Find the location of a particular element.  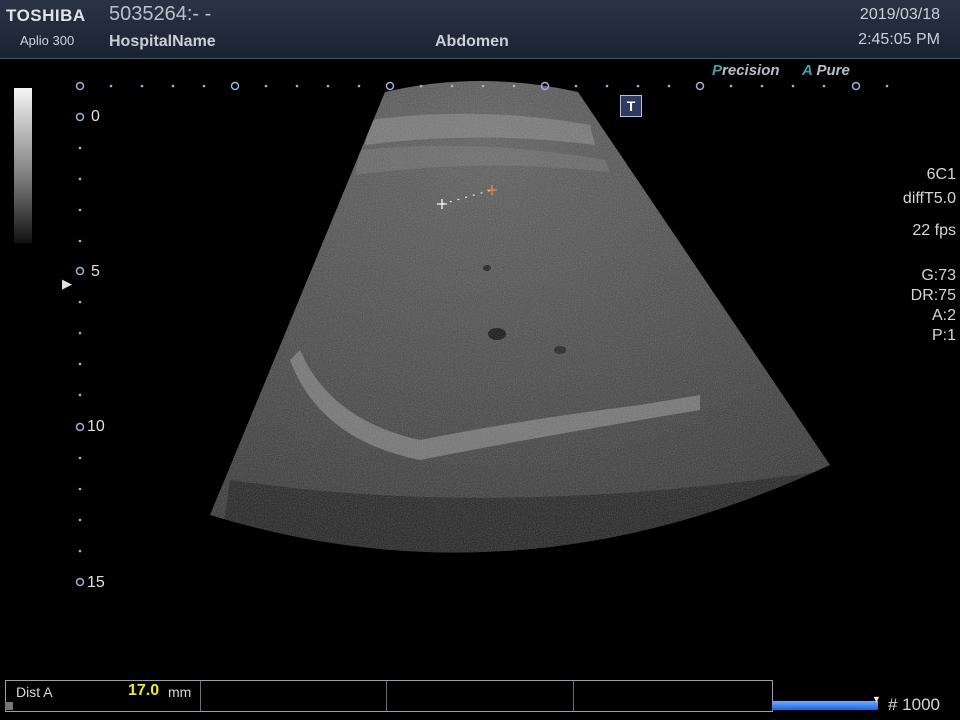

cine-position-marker-icon: ▼ is located at coordinates (876, 699).